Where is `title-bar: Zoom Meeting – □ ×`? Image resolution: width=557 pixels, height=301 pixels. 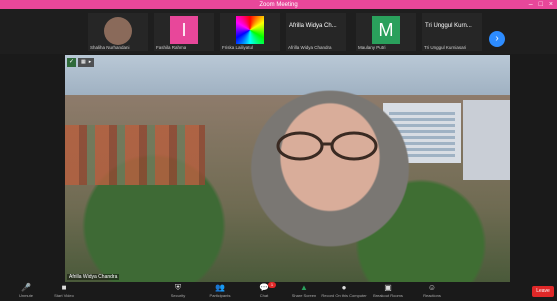 title-bar: Zoom Meeting – □ × is located at coordinates (278, 4).